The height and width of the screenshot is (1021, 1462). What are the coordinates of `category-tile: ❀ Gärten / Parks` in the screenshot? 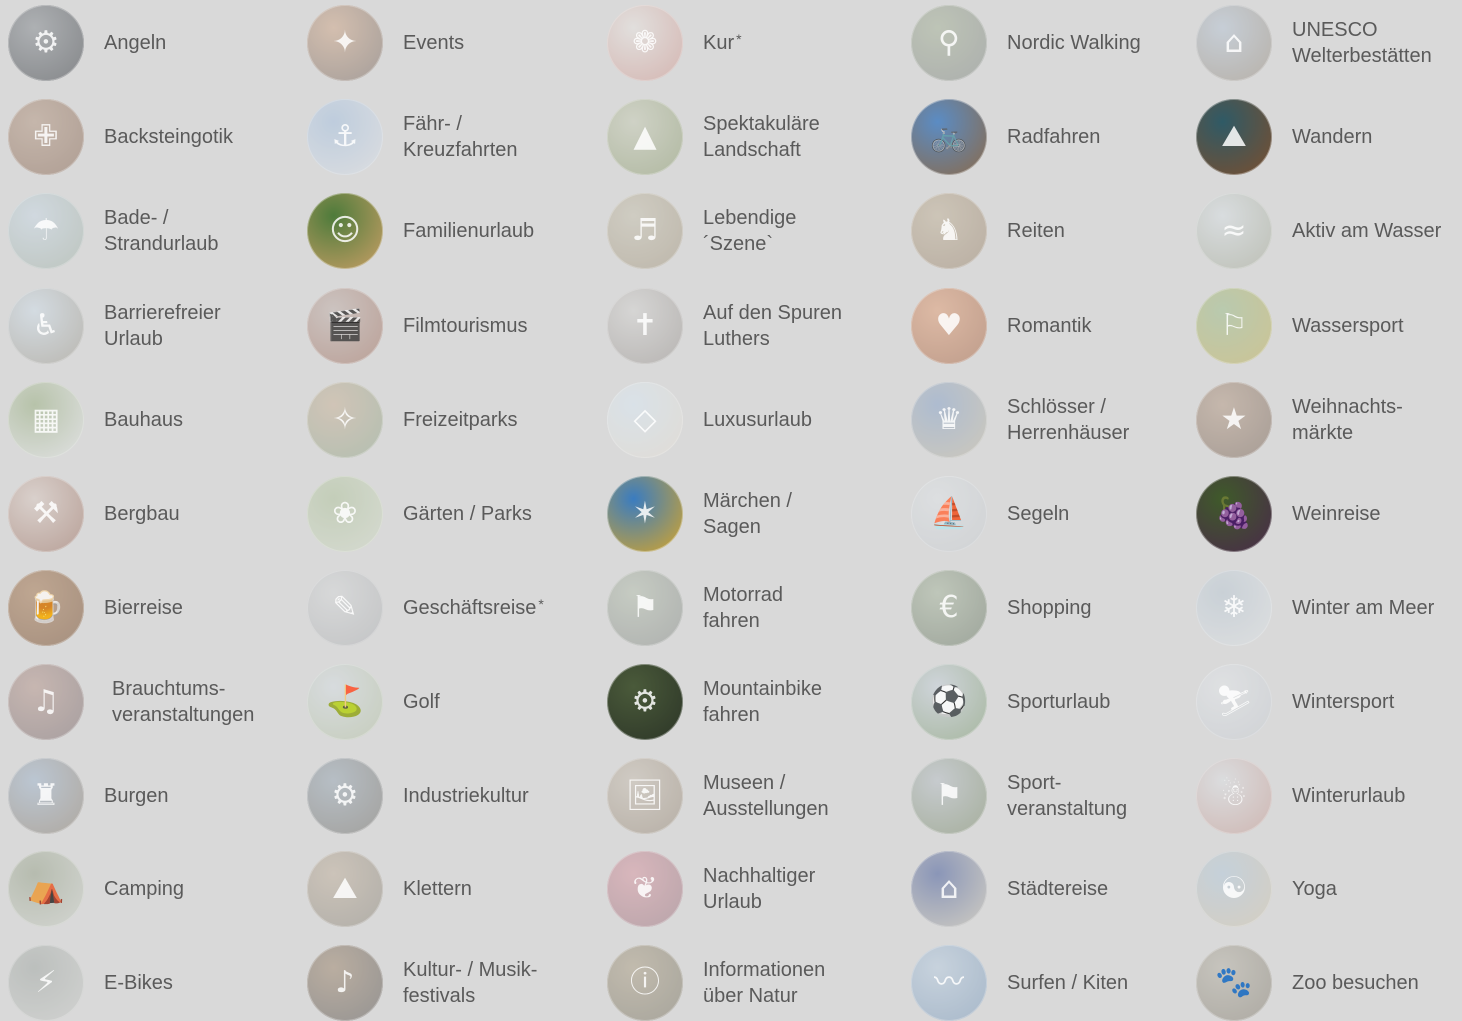 It's located at (419, 514).